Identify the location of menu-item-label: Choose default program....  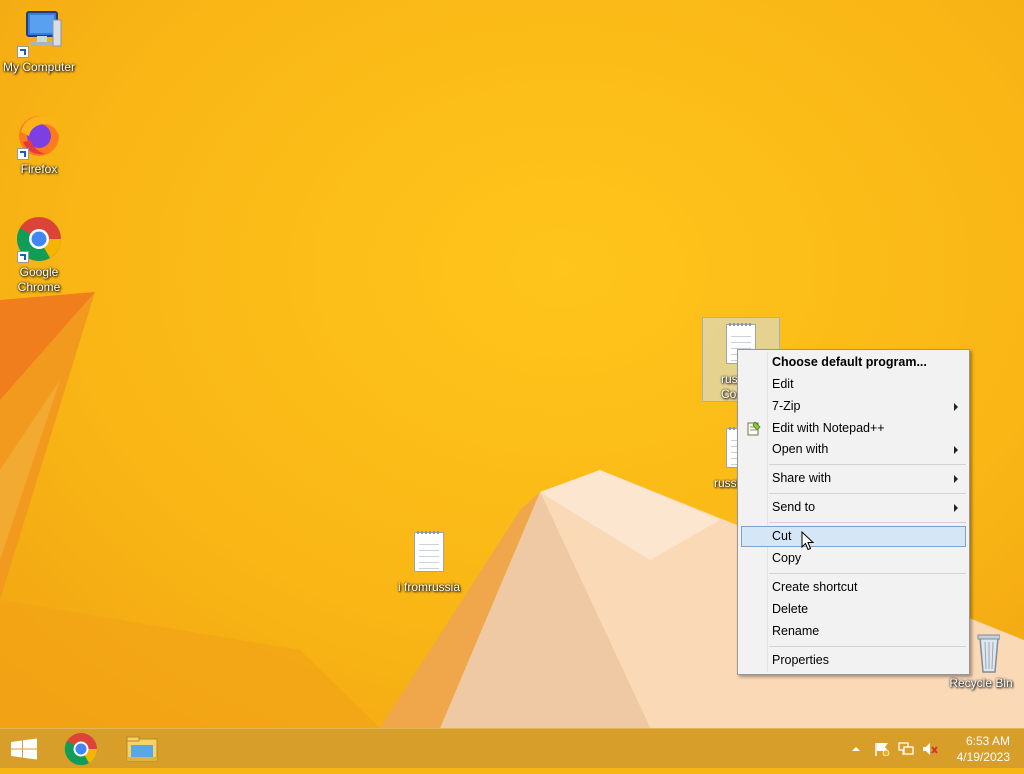
(849, 362).